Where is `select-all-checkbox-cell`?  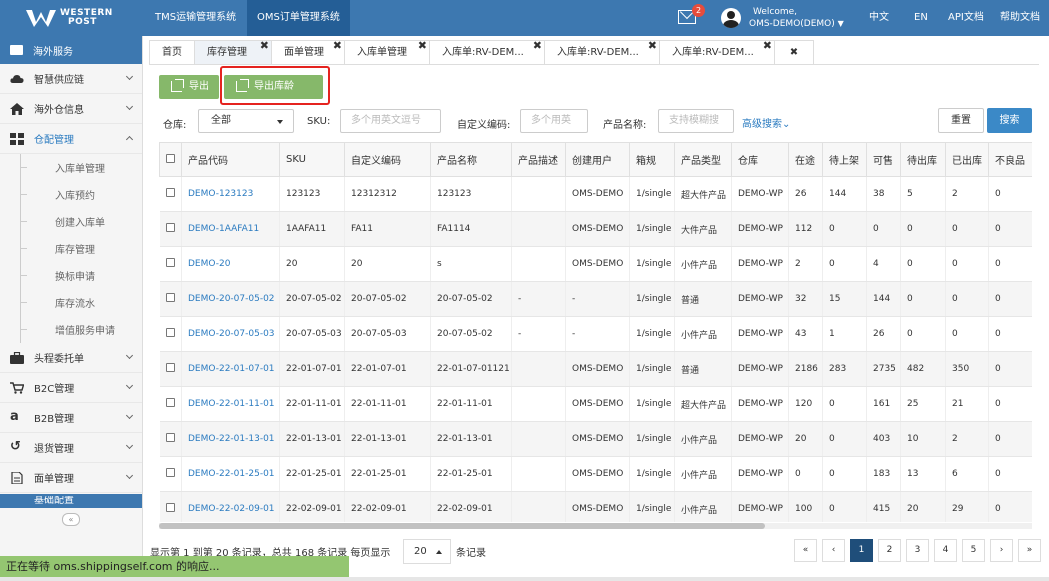
select-all-checkbox-cell is located at coordinates (170, 159).